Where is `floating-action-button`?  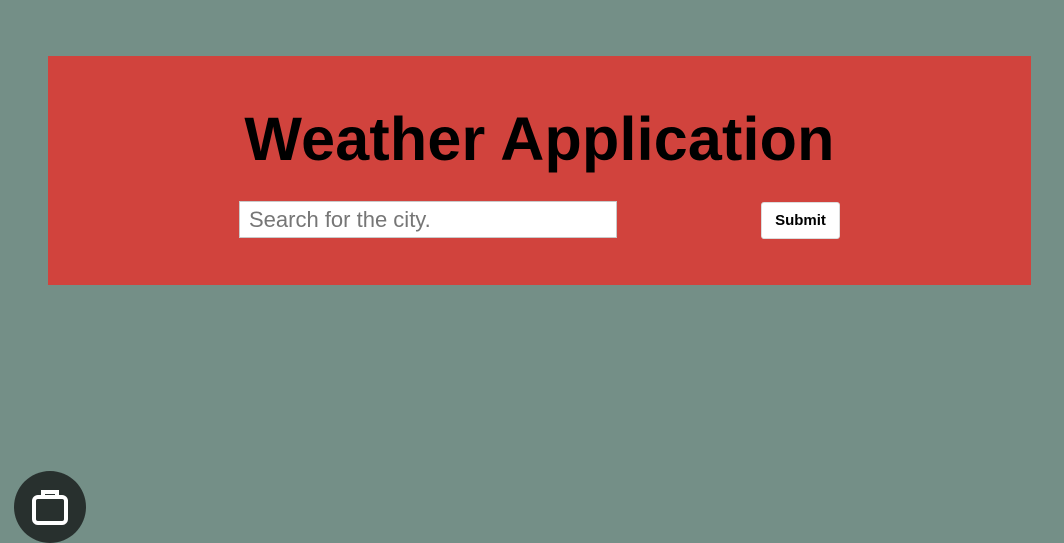 floating-action-button is located at coordinates (50, 507).